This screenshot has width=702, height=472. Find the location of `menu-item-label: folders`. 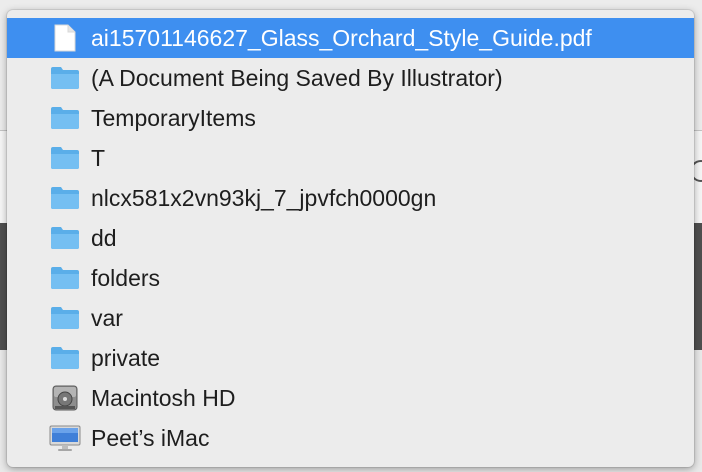

menu-item-label: folders is located at coordinates (126, 277).